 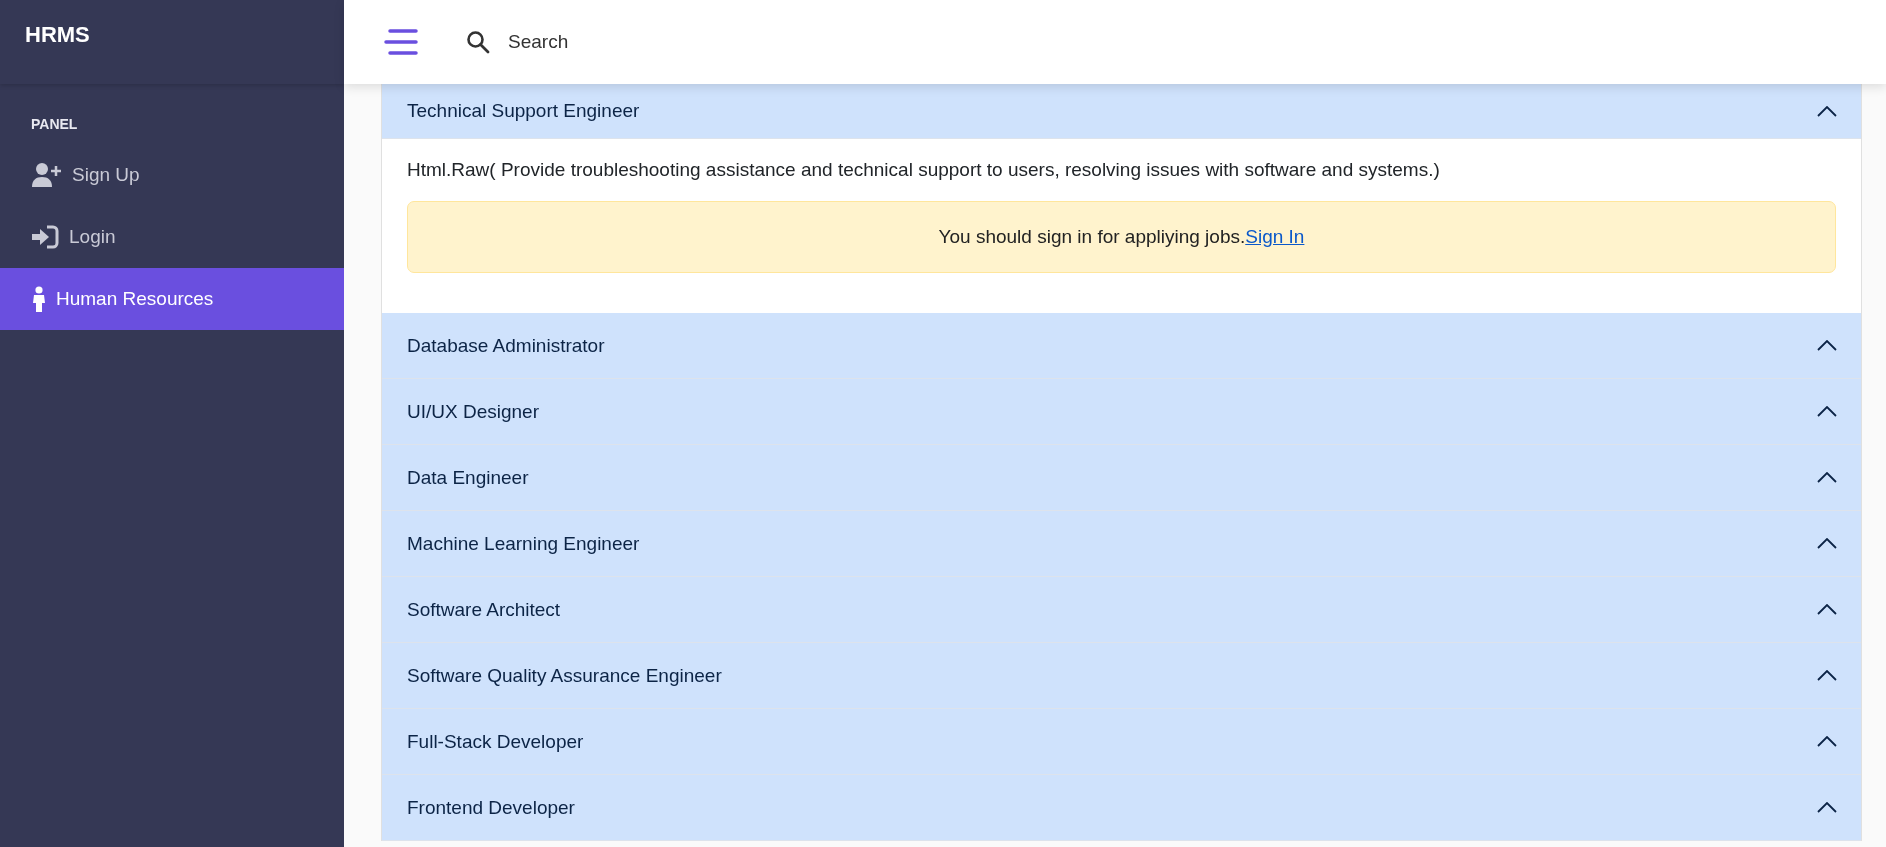 I want to click on accordion-header: Software Quality Assurance Engineer, so click(x=1121, y=676).